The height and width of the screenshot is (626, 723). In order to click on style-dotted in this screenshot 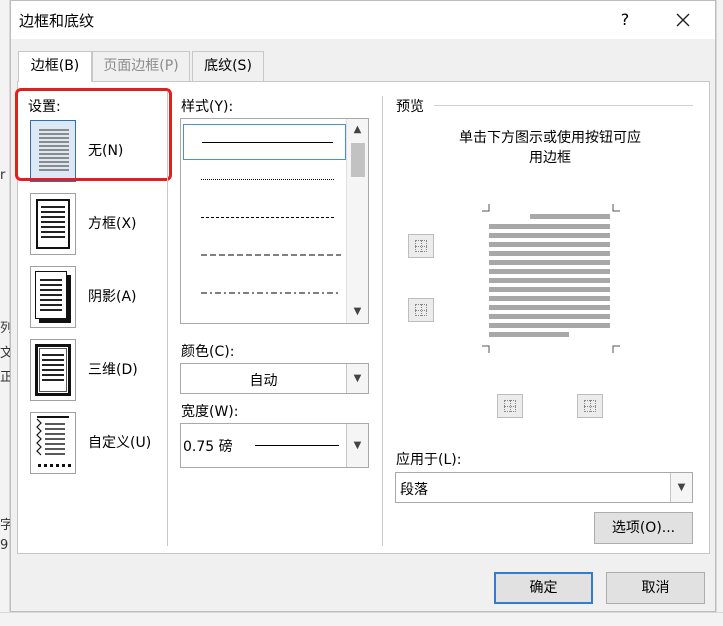, I will do `click(264, 180)`.